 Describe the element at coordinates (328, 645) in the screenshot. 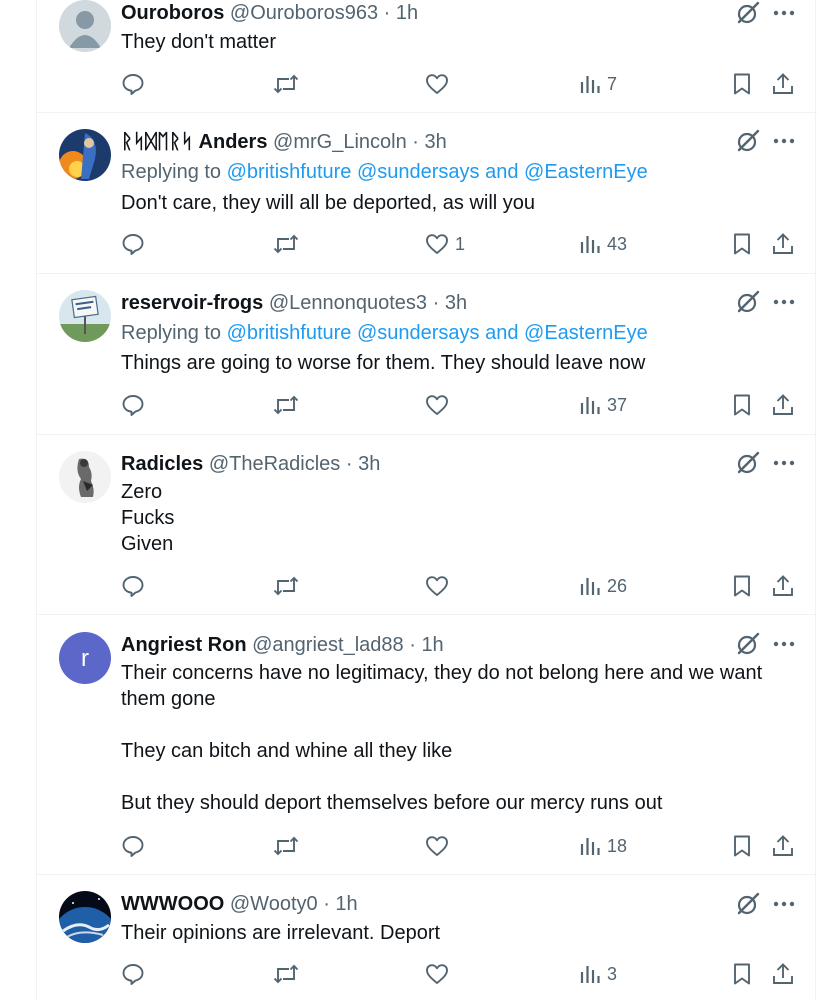

I see `user-handle: @angriest_lad88` at that location.